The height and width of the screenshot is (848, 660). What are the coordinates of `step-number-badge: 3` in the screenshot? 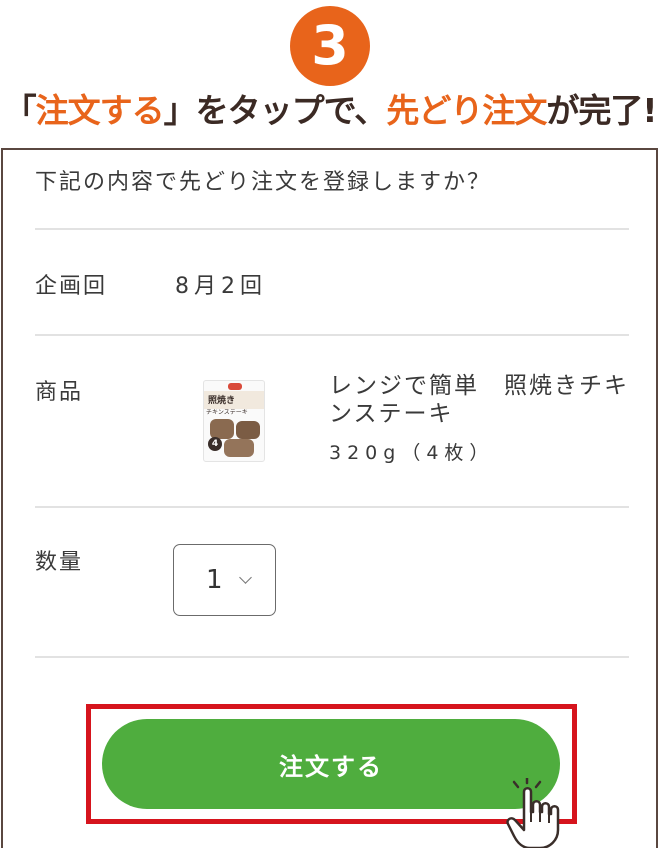 It's located at (330, 46).